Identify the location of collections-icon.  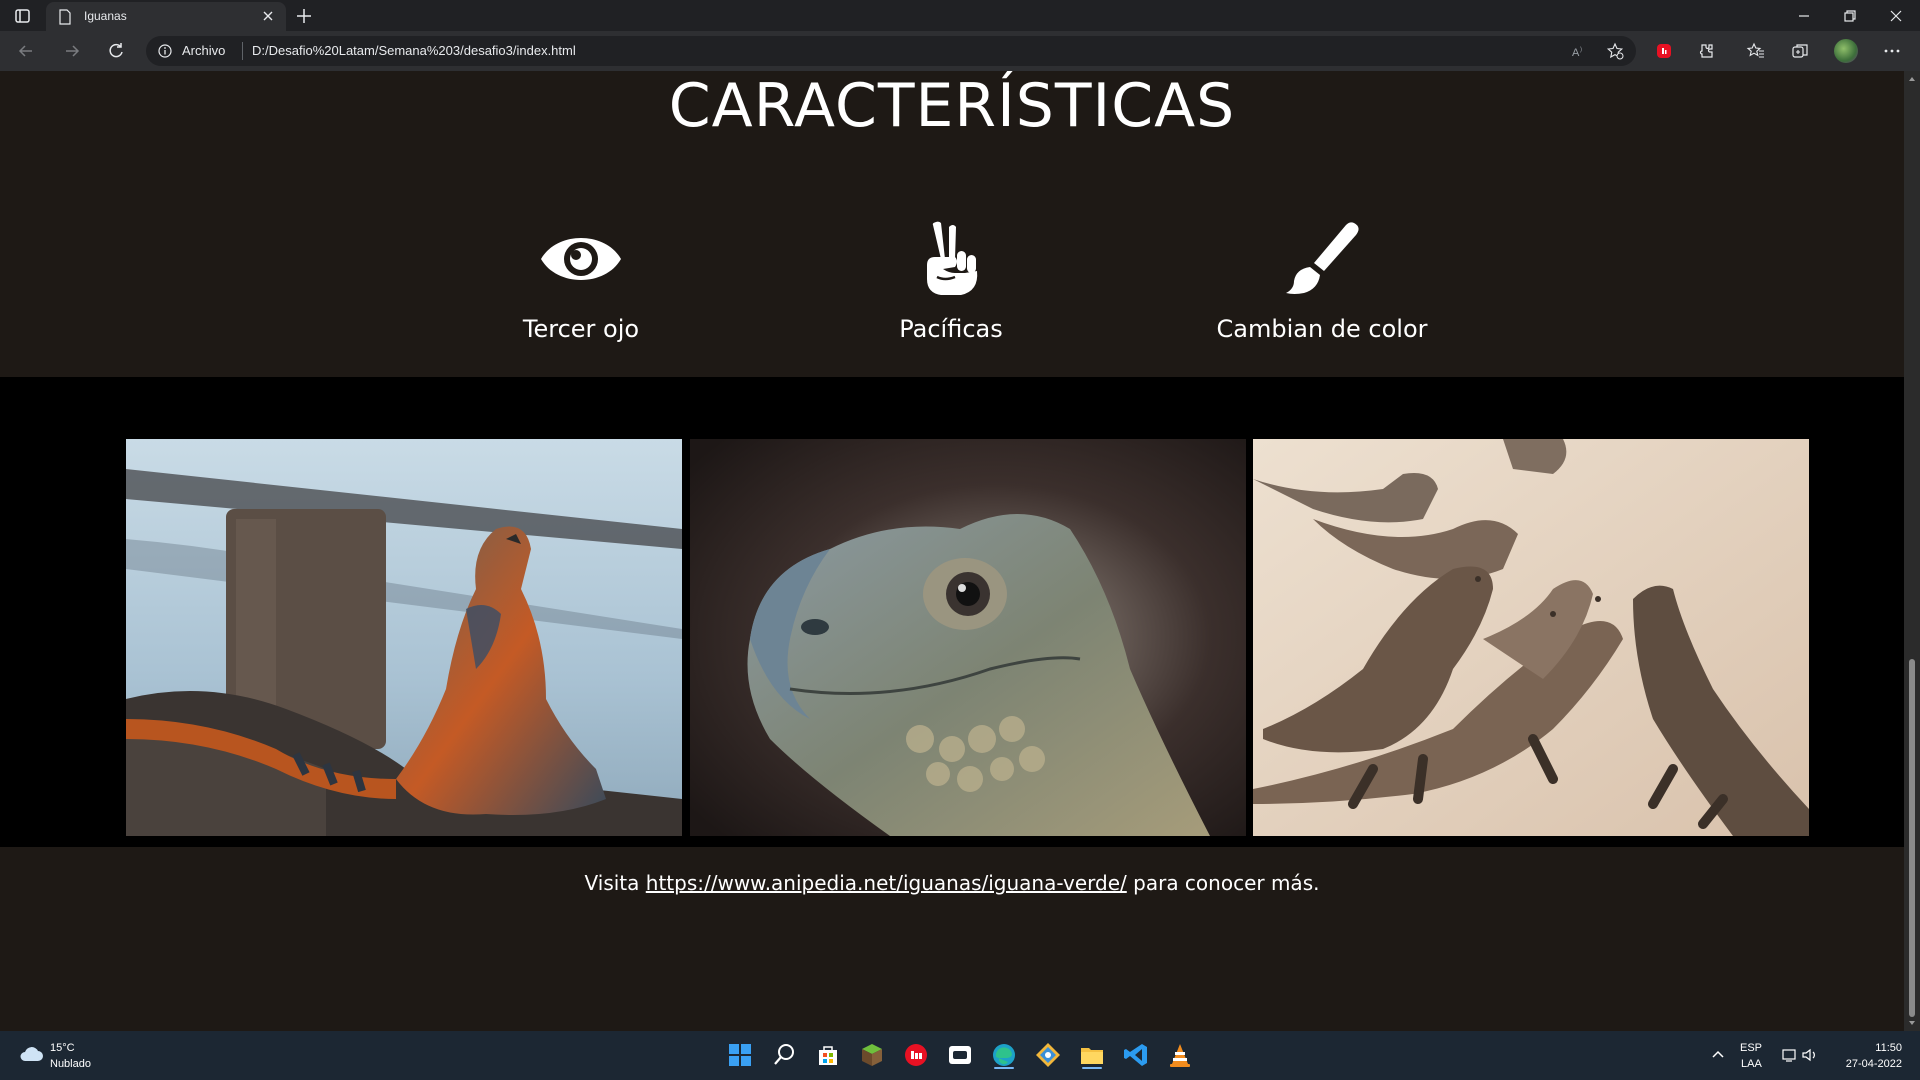
(1800, 51).